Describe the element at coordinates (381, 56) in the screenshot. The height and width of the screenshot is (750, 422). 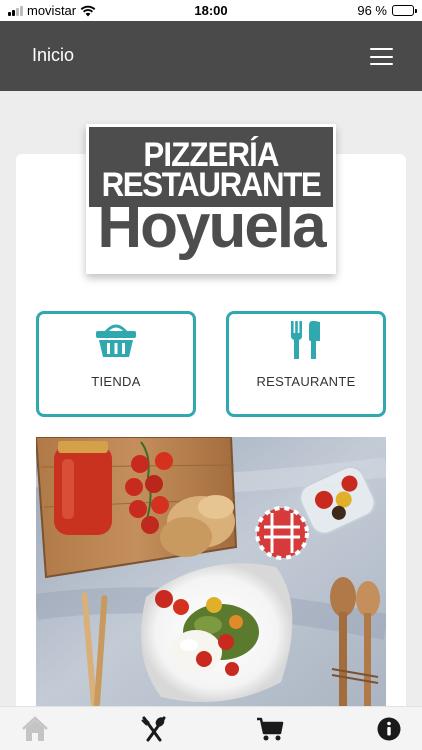
I see `menu-icon` at that location.